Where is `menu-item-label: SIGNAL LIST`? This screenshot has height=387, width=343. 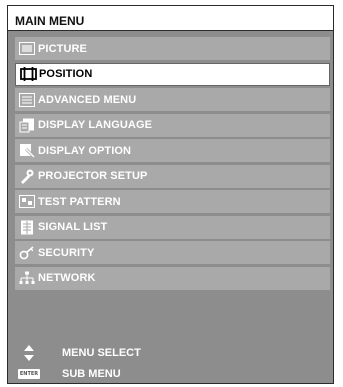 menu-item-label: SIGNAL LIST is located at coordinates (73, 227).